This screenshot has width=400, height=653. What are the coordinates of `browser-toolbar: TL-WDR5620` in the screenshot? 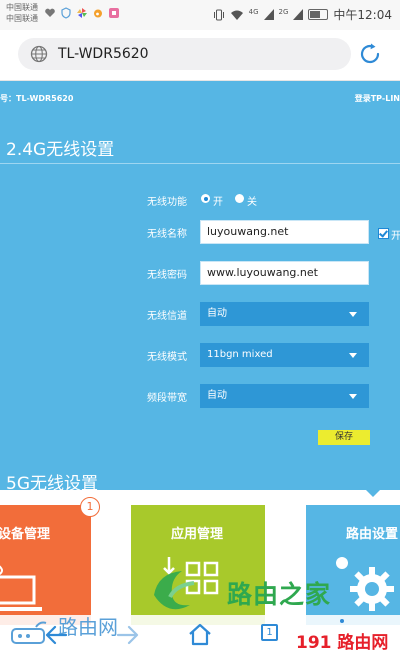 It's located at (200, 55).